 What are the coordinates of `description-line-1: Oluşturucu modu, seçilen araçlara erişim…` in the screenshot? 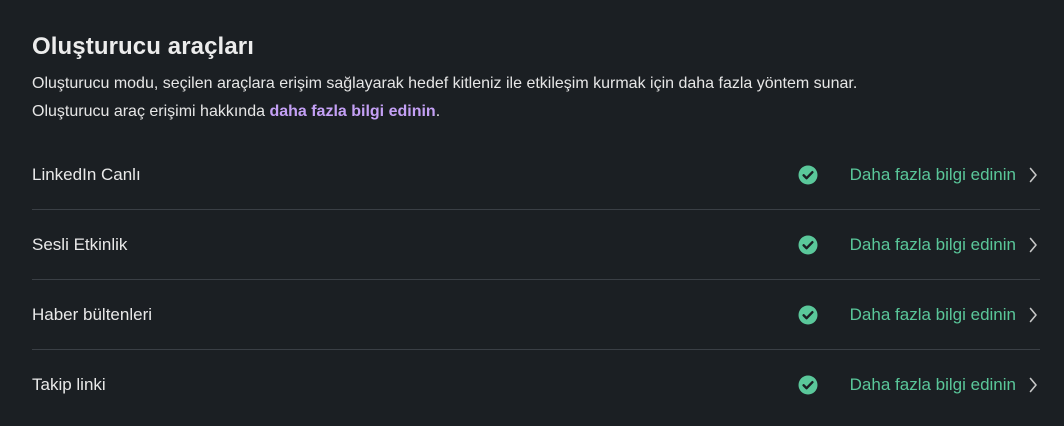 It's located at (445, 83).